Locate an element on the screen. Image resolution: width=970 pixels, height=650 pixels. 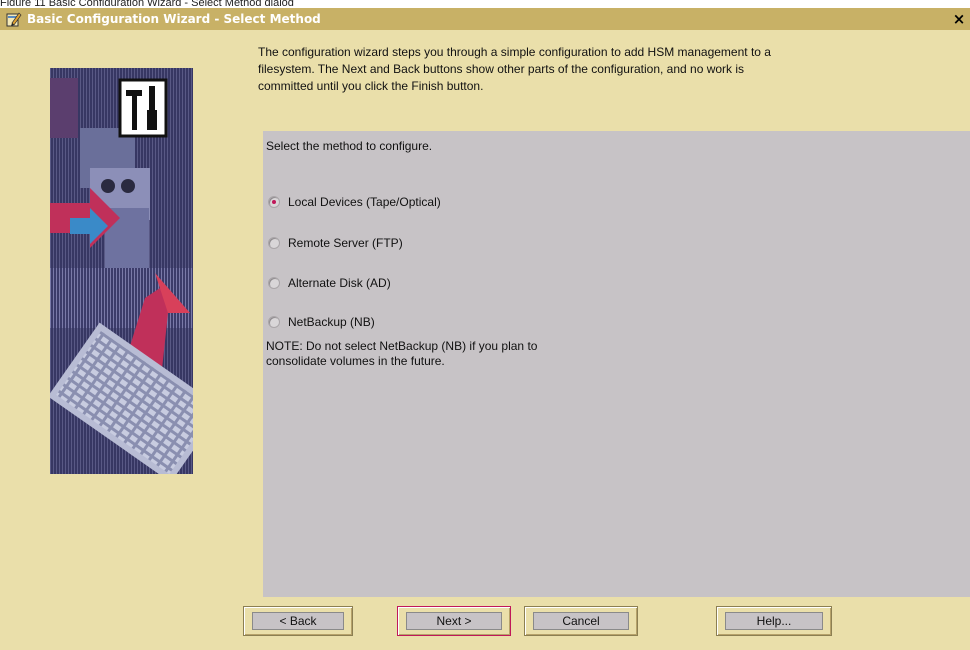
option-local-devices: Local Devices (Tape/Optical) is located at coordinates (354, 202).